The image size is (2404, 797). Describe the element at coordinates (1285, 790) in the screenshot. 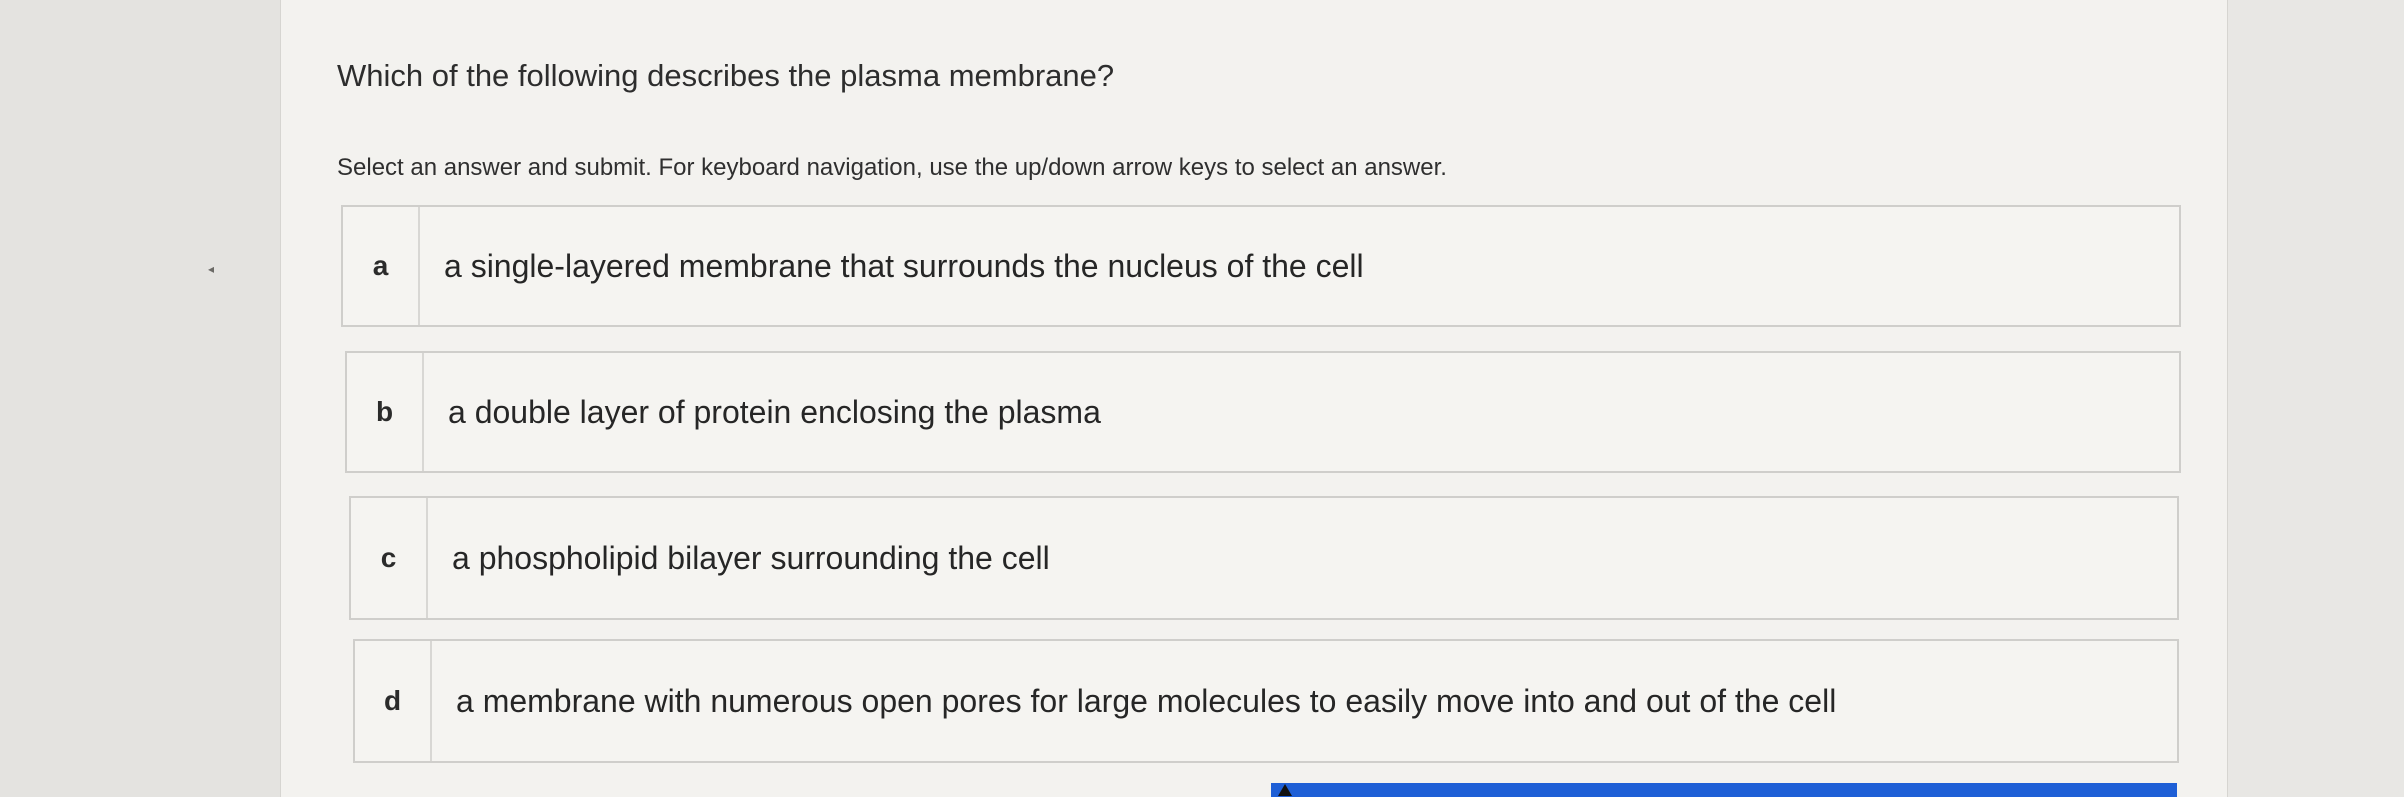

I see `mouse-pointer-icon` at that location.